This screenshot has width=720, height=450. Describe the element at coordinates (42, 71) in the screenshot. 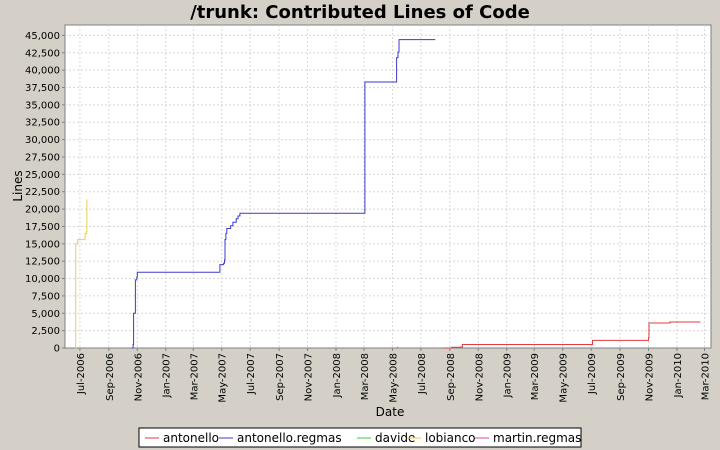

I see `y-tick-label: 40,000` at that location.